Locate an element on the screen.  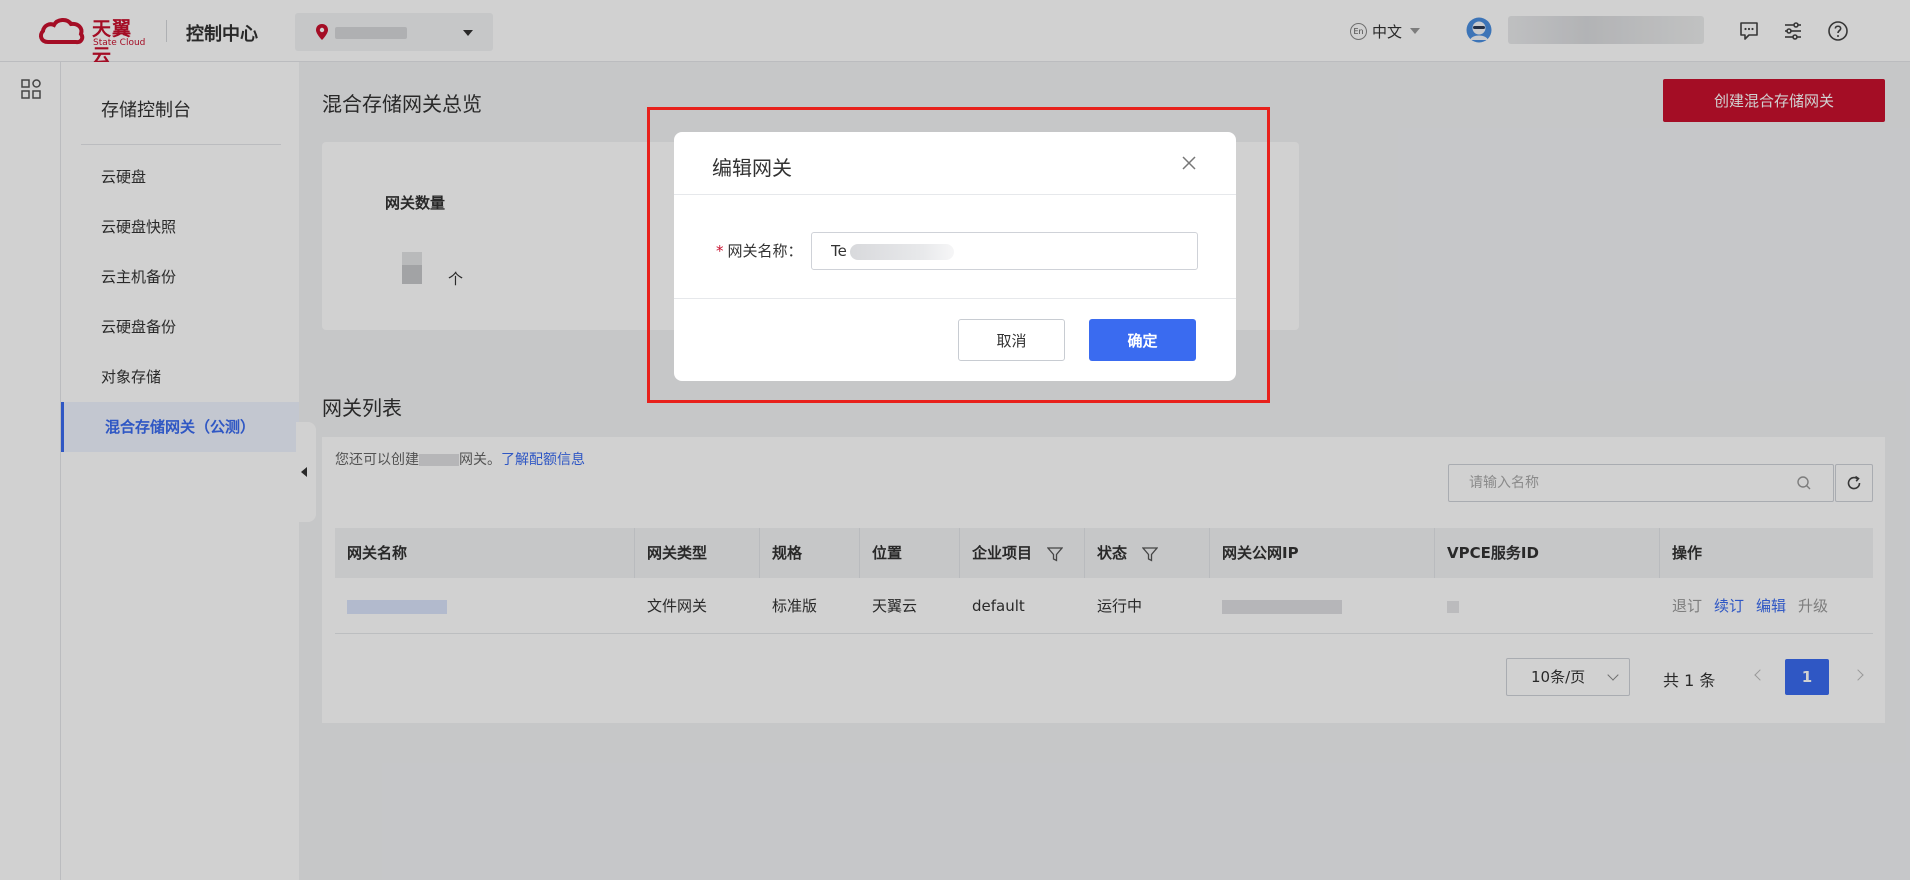
highlight-annotation-box is located at coordinates (958, 255).